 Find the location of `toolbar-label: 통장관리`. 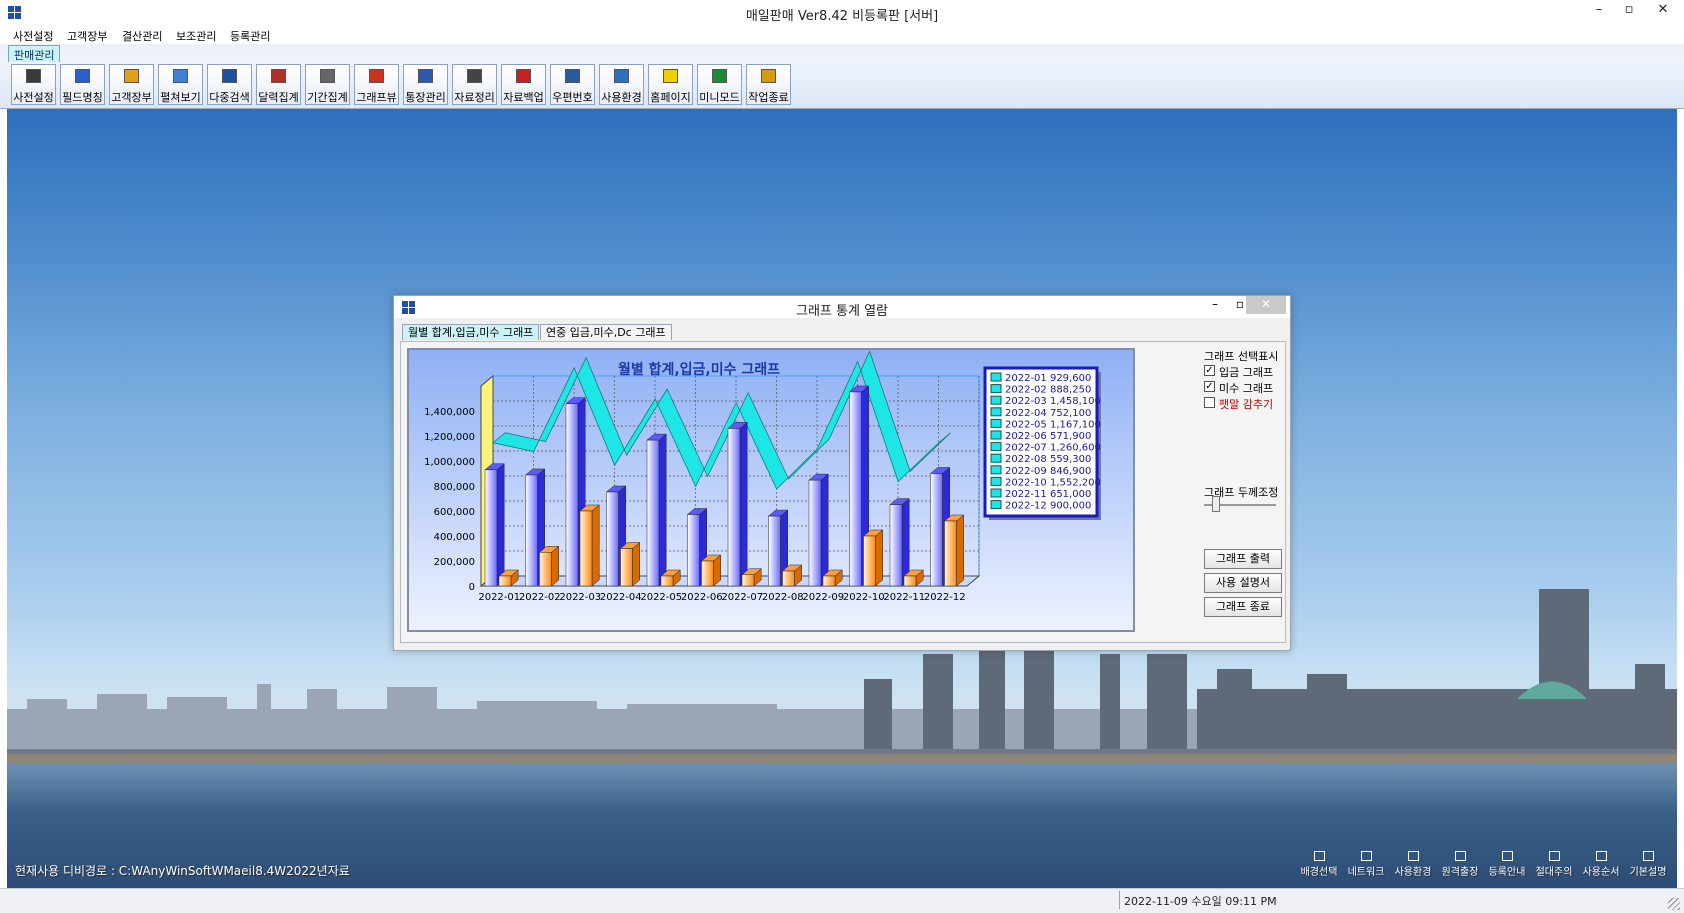

toolbar-label: 통장관리 is located at coordinates (425, 97).